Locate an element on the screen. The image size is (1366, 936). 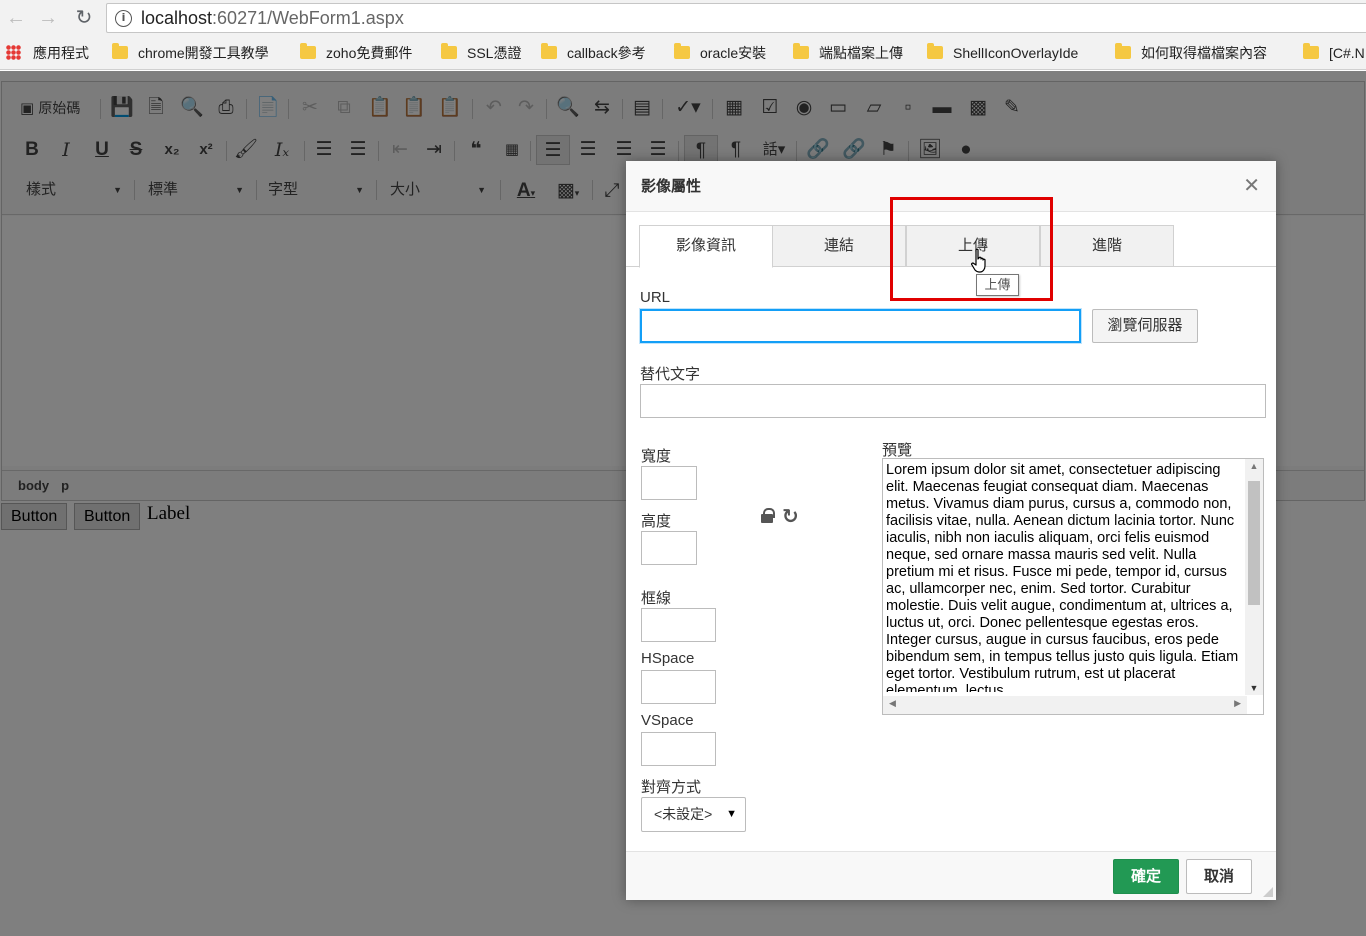
browser-toolbar: ← → ↻ i localhost:60271/WebForm1.aspx is located at coordinates (683, 18).